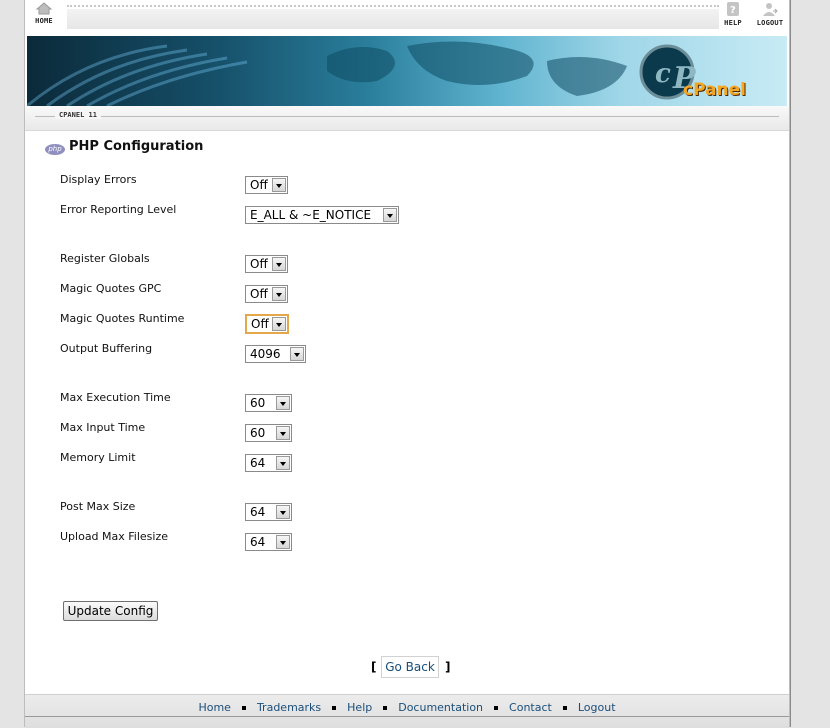 This screenshot has width=830, height=728. What do you see at coordinates (106, 348) in the screenshot?
I see `output-buffering-label: Output Buffering` at bounding box center [106, 348].